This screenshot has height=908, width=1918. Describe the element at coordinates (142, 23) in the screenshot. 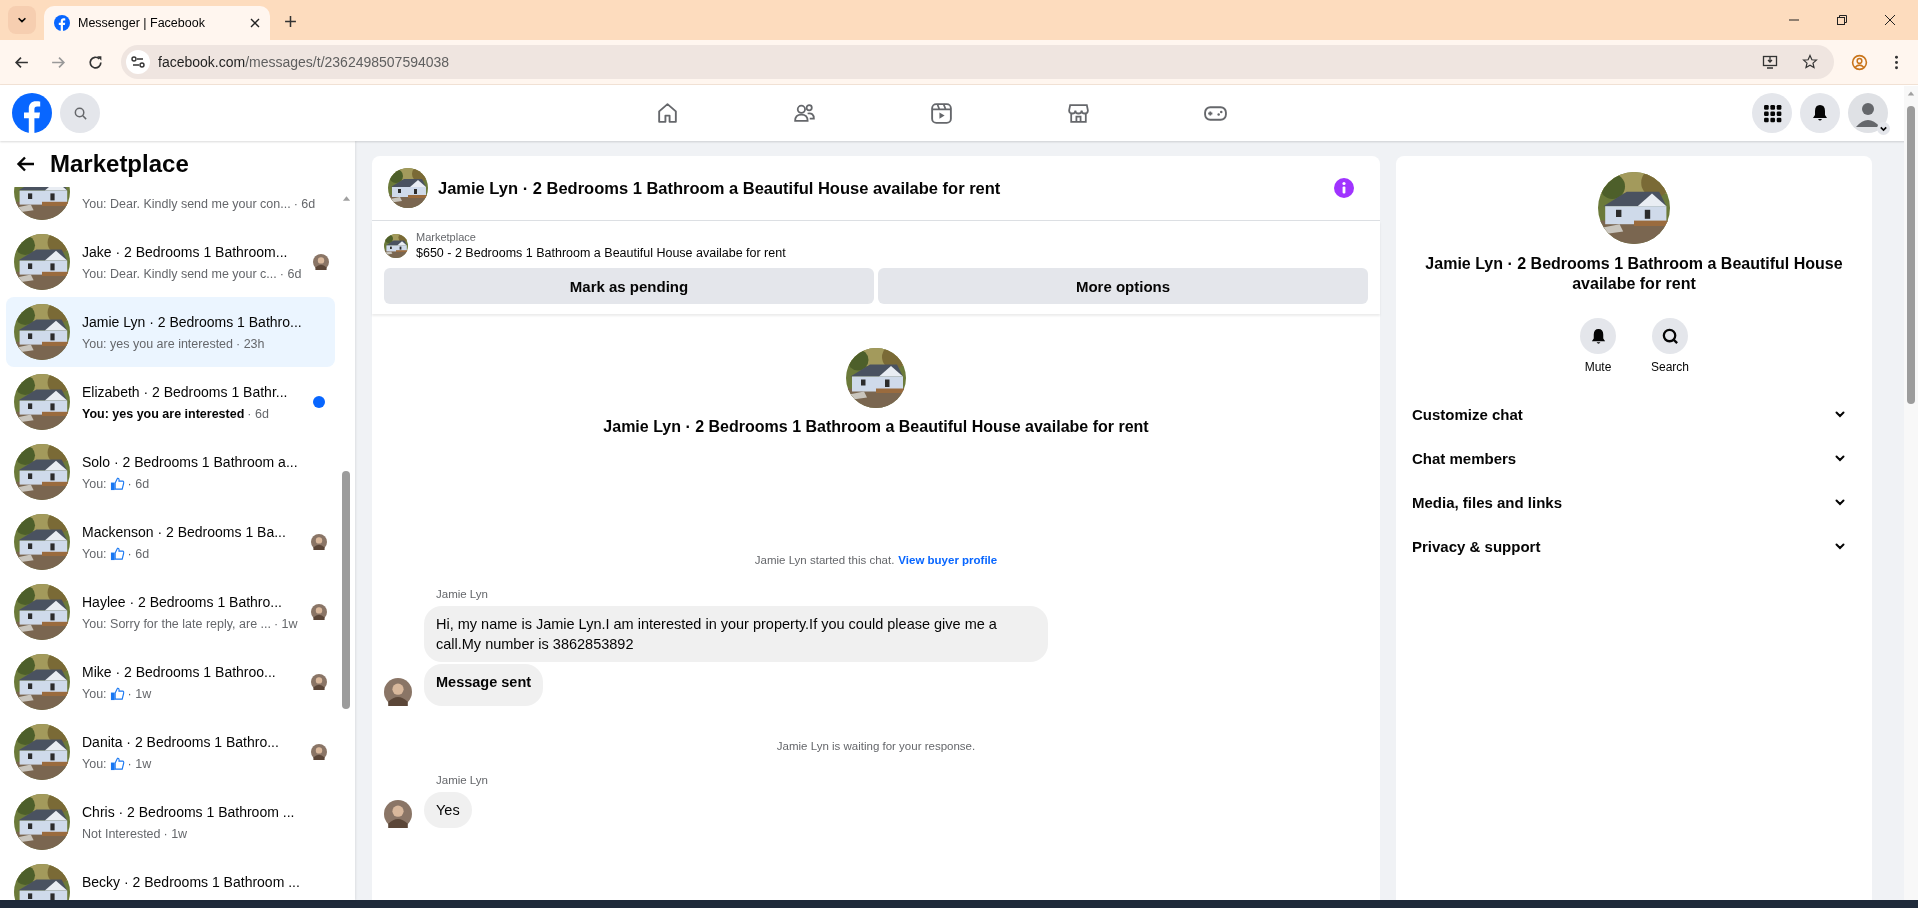

I see `tab-title: Messenger | Facebook` at that location.